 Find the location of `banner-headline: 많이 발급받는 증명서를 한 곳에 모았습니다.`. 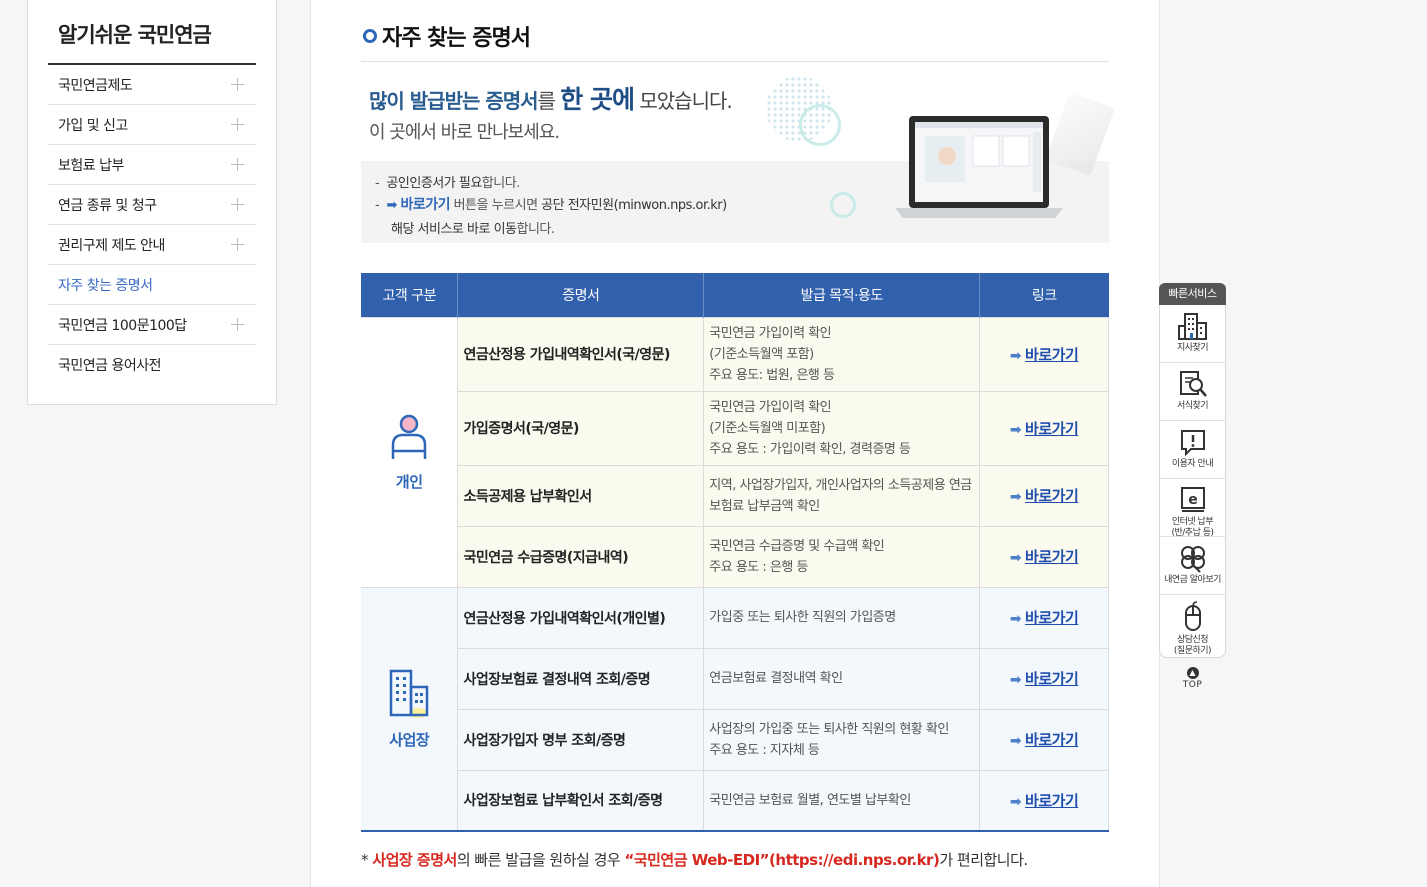

banner-headline: 많이 발급받는 증명서를 한 곳에 모았습니다. is located at coordinates (551, 99).